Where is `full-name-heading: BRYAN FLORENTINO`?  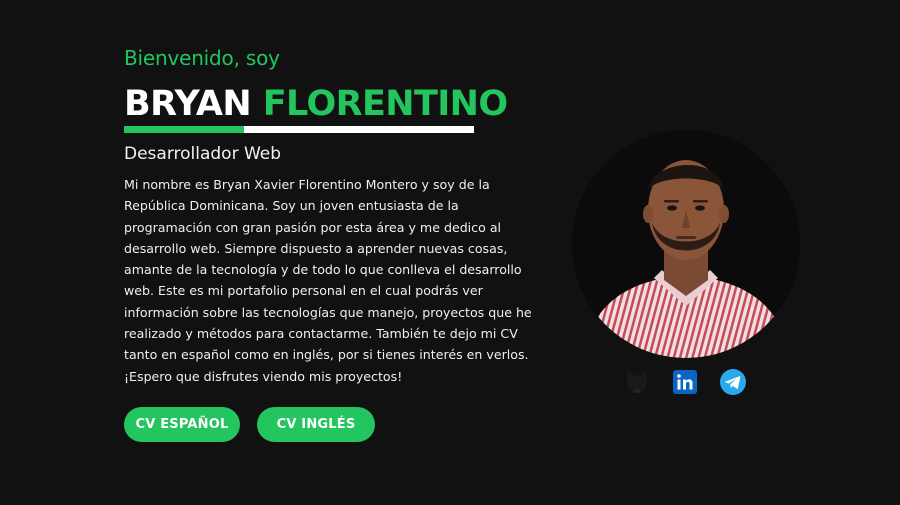
full-name-heading: BRYAN FLORENTINO is located at coordinates (329, 104).